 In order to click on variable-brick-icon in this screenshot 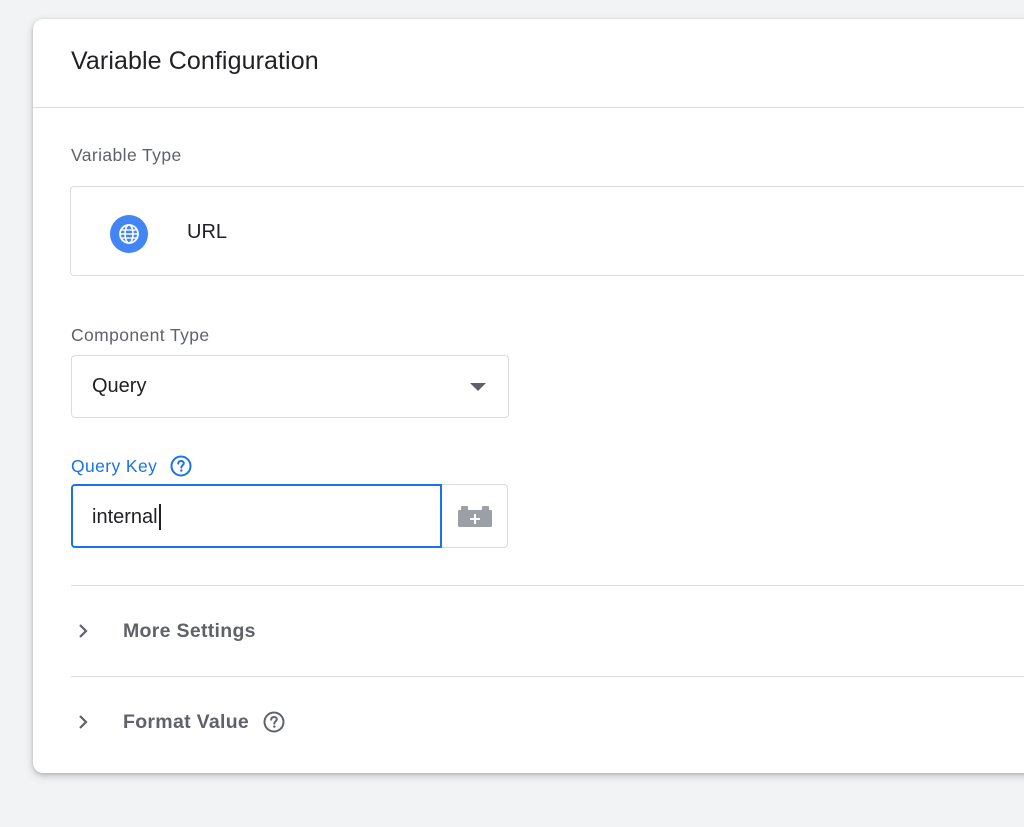, I will do `click(474, 516)`.